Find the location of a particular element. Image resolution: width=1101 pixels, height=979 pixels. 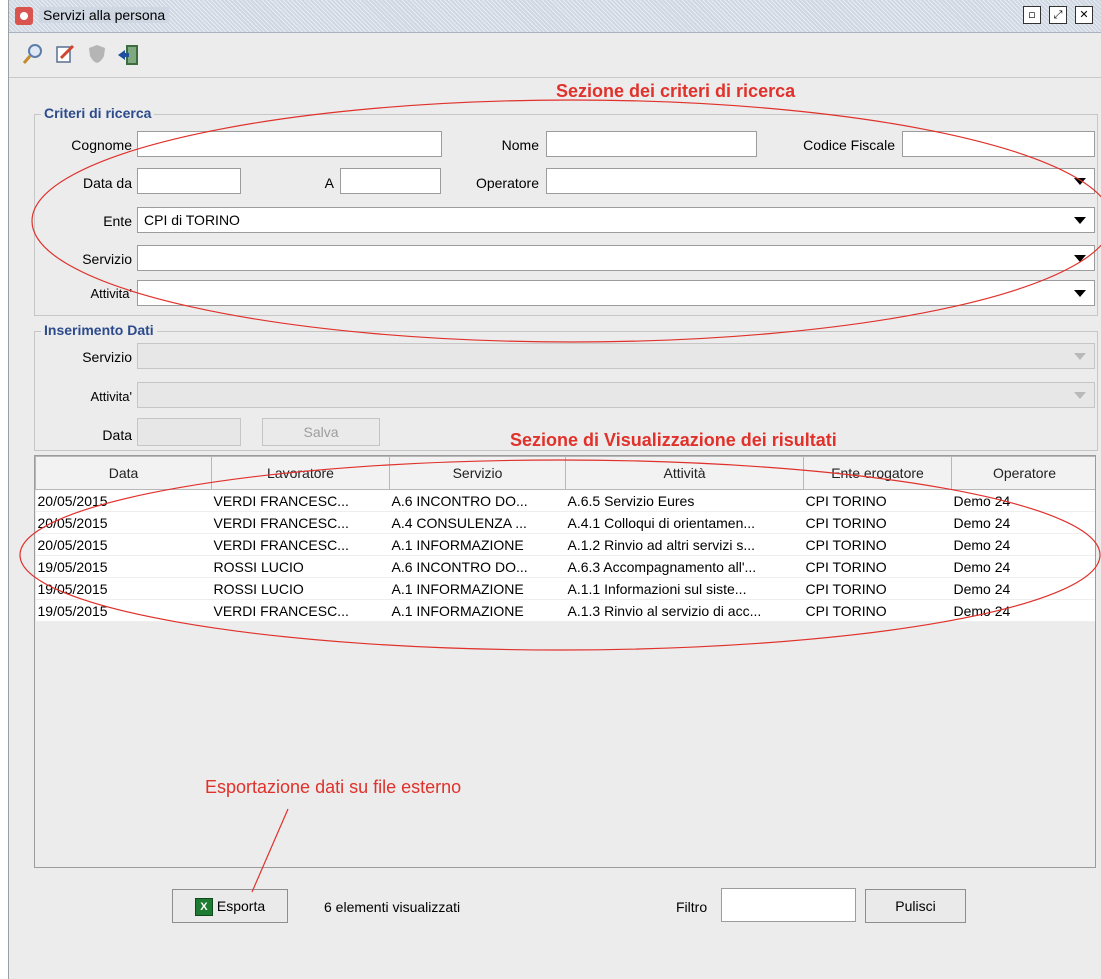

ente-label: Ente is located at coordinates (117, 221).